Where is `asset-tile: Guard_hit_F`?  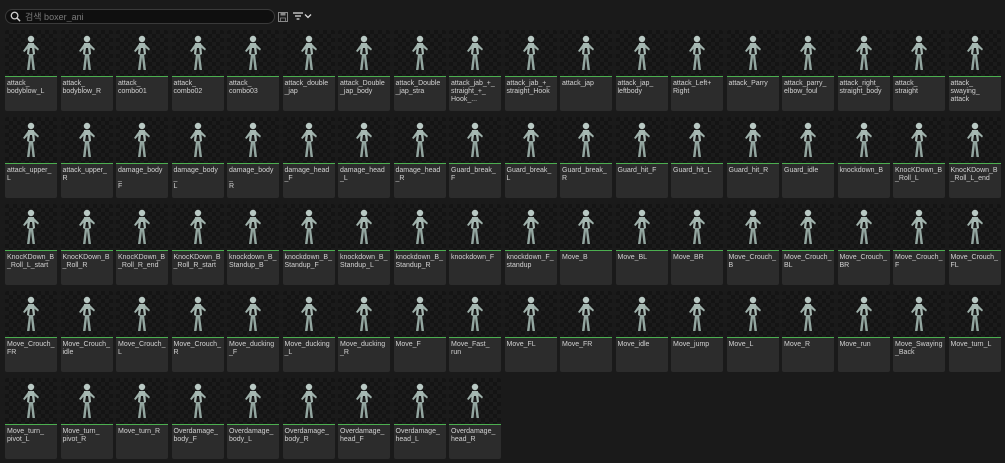 asset-tile: Guard_hit_F is located at coordinates (641, 157).